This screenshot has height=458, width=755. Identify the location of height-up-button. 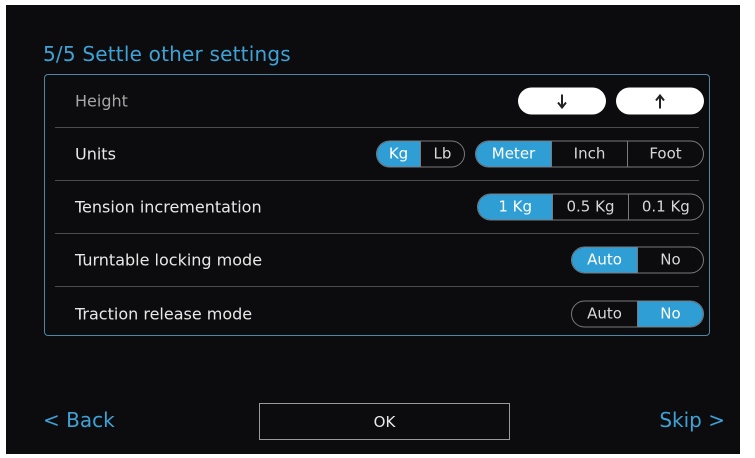
(660, 101).